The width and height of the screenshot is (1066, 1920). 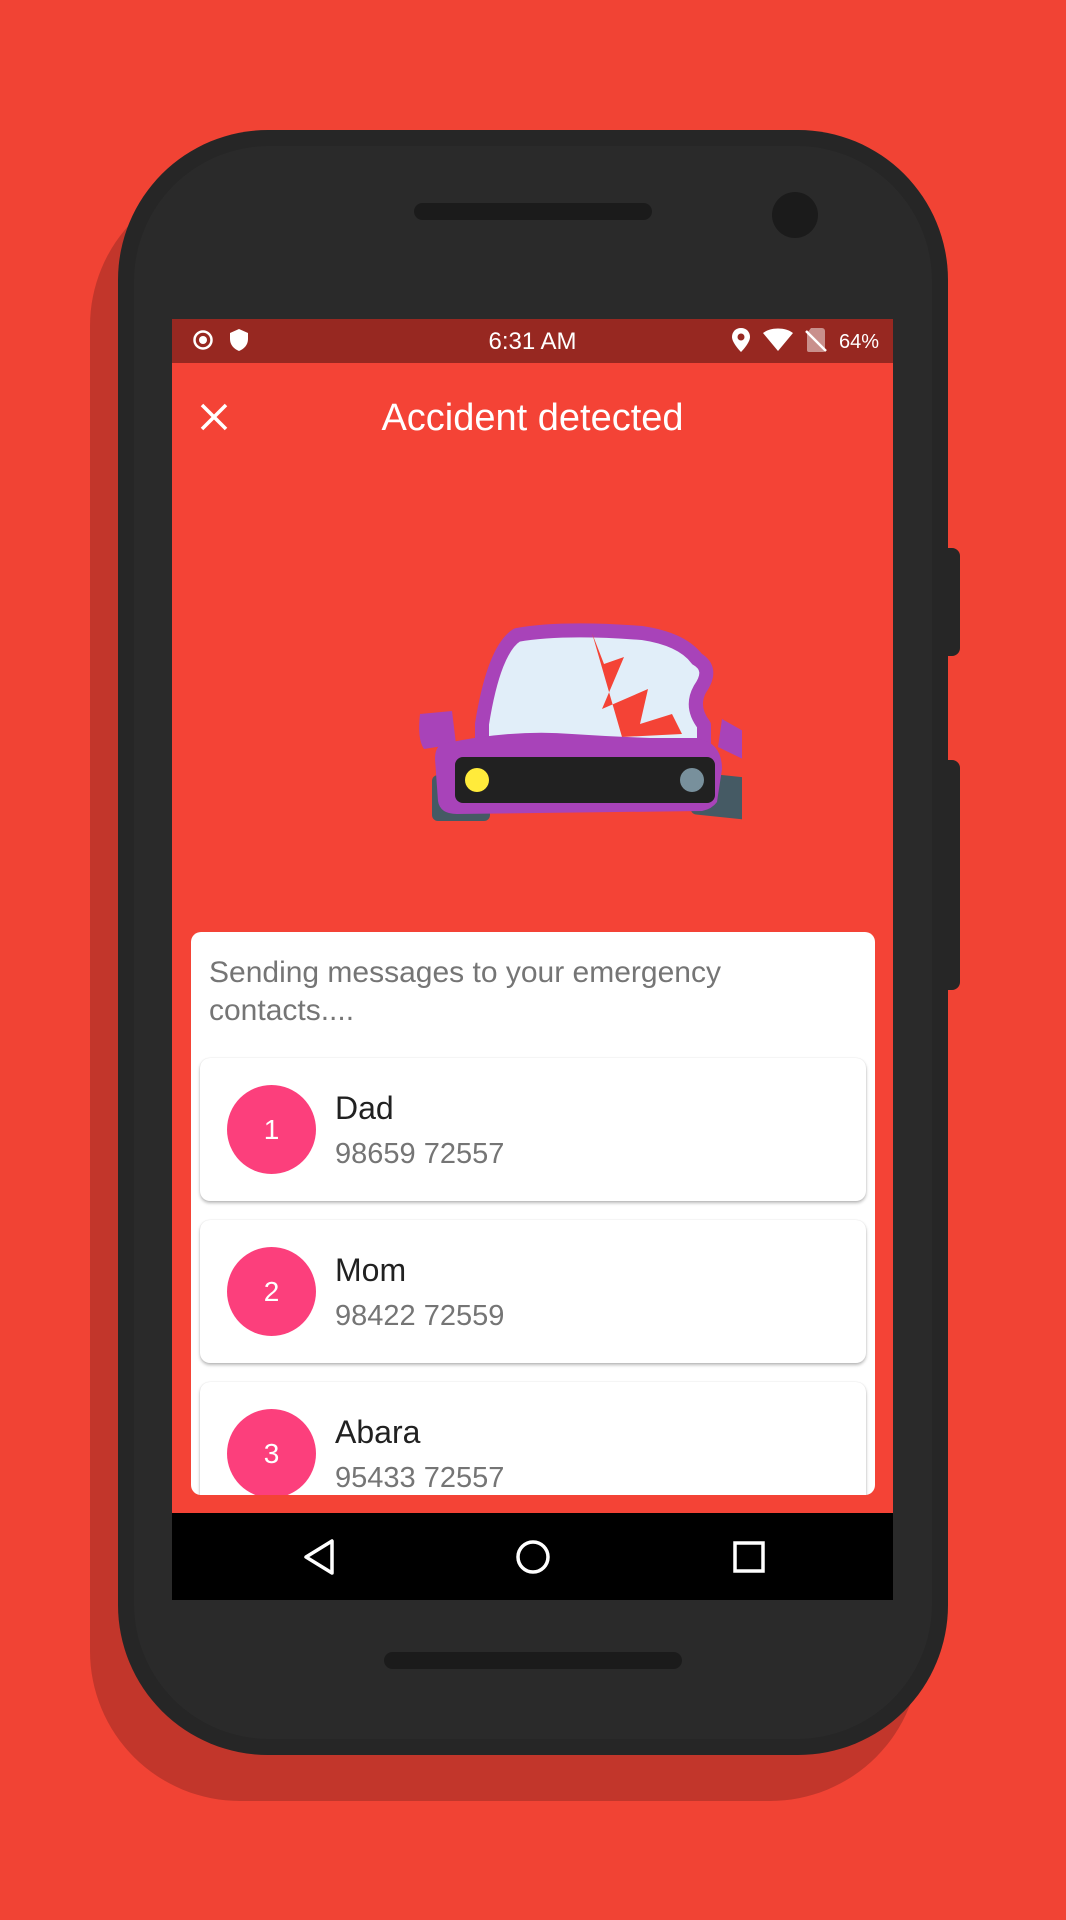 What do you see at coordinates (271, 1452) in the screenshot?
I see `contact-avatar: 3` at bounding box center [271, 1452].